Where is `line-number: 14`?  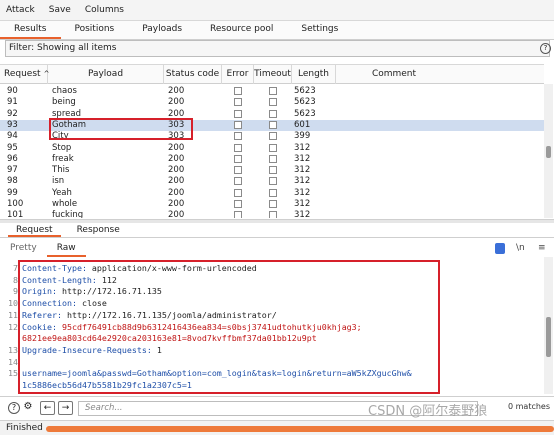 line-number: 14 is located at coordinates (13, 361).